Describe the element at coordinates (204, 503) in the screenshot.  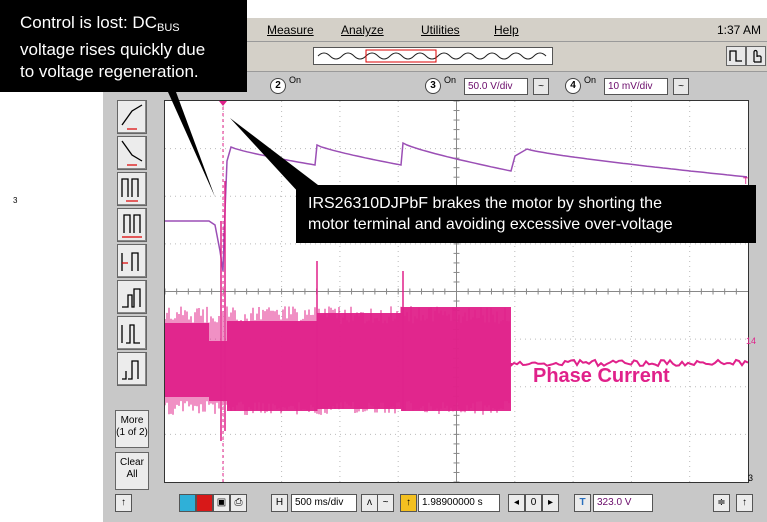
I see `stop-icon` at that location.